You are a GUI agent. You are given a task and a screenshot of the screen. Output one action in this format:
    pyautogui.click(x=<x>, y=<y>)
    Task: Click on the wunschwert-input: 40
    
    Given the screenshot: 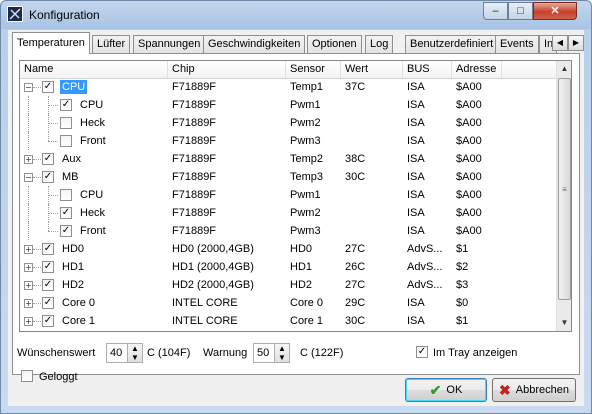 What is the action you would take?
    pyautogui.click(x=117, y=353)
    